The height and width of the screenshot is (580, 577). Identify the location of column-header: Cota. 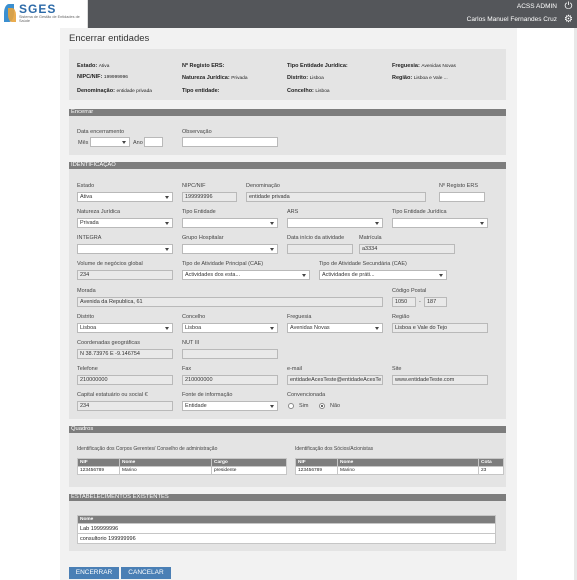
(491, 462).